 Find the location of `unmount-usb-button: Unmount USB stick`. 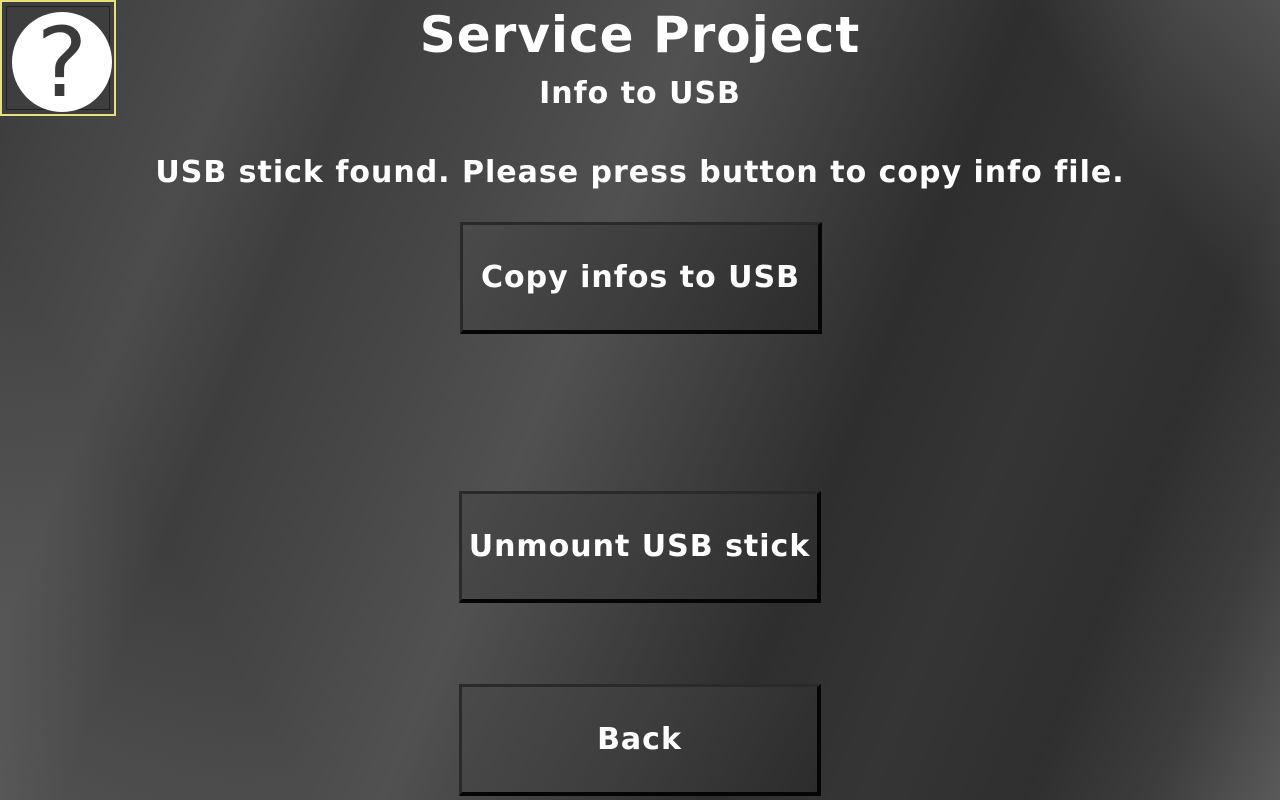

unmount-usb-button: Unmount USB stick is located at coordinates (640, 547).